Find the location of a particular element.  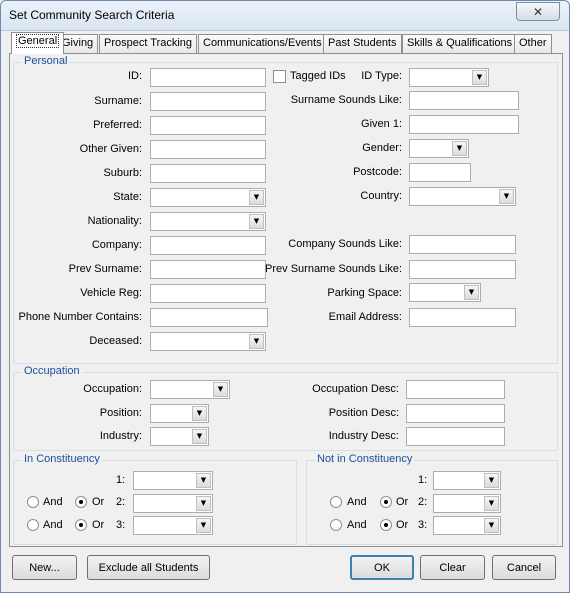

surname-input is located at coordinates (208, 101).